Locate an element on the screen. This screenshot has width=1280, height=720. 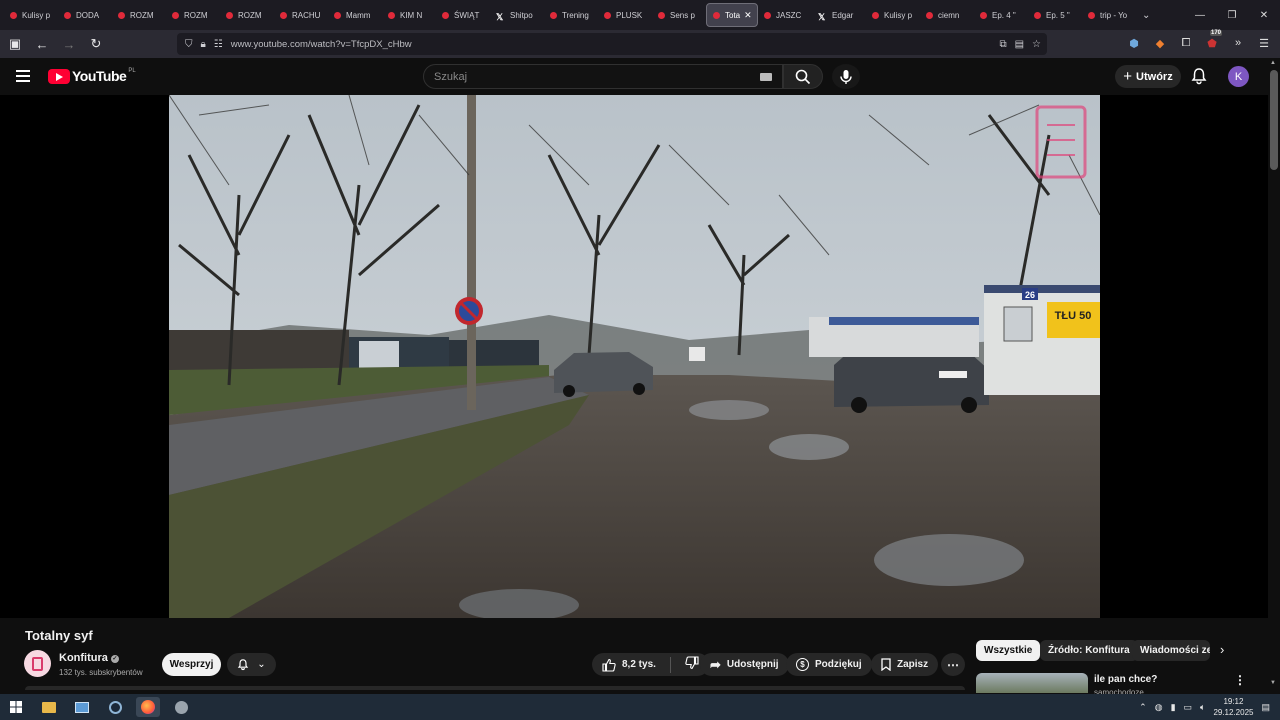
overflow-menu-icon: » is located at coordinates (1238, 43).